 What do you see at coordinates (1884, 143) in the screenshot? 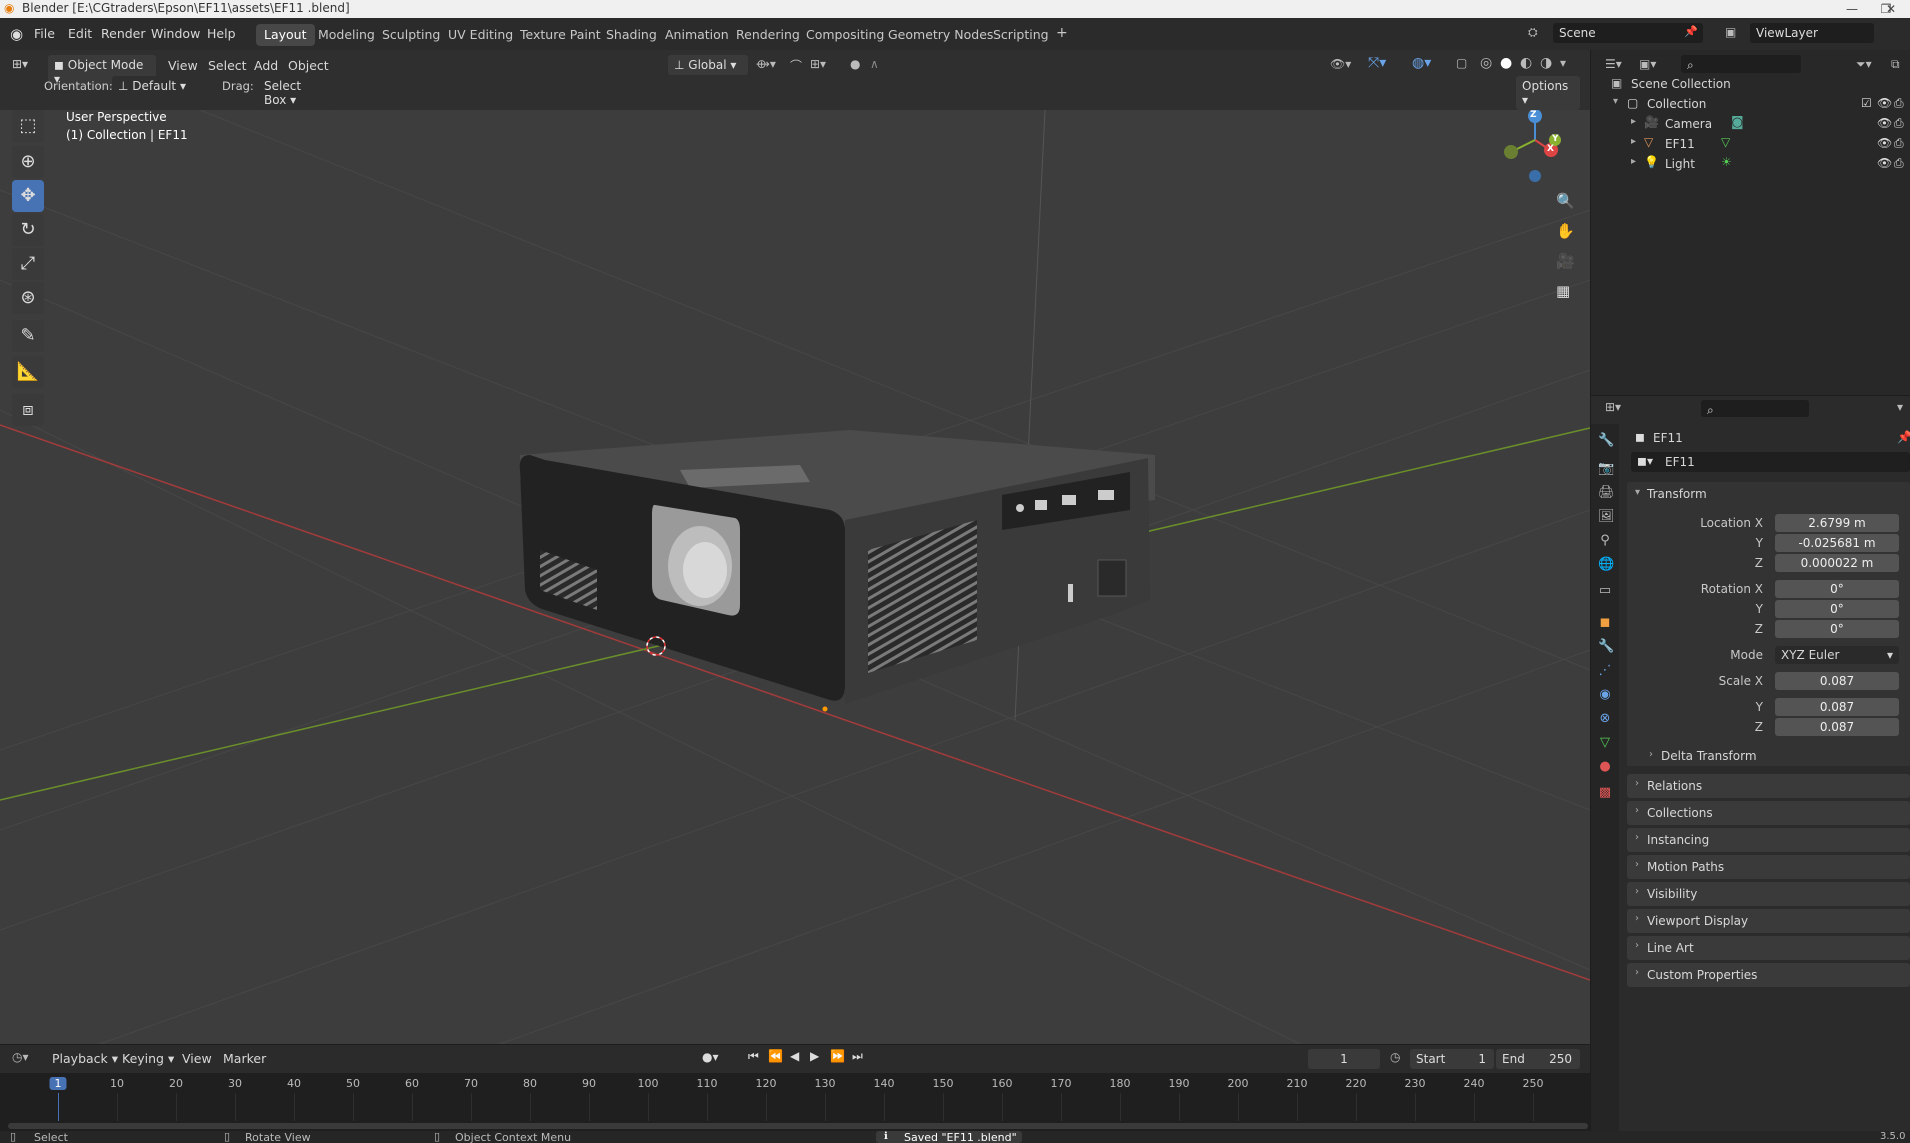
I see `ef11-eye-icon: 👁` at bounding box center [1884, 143].